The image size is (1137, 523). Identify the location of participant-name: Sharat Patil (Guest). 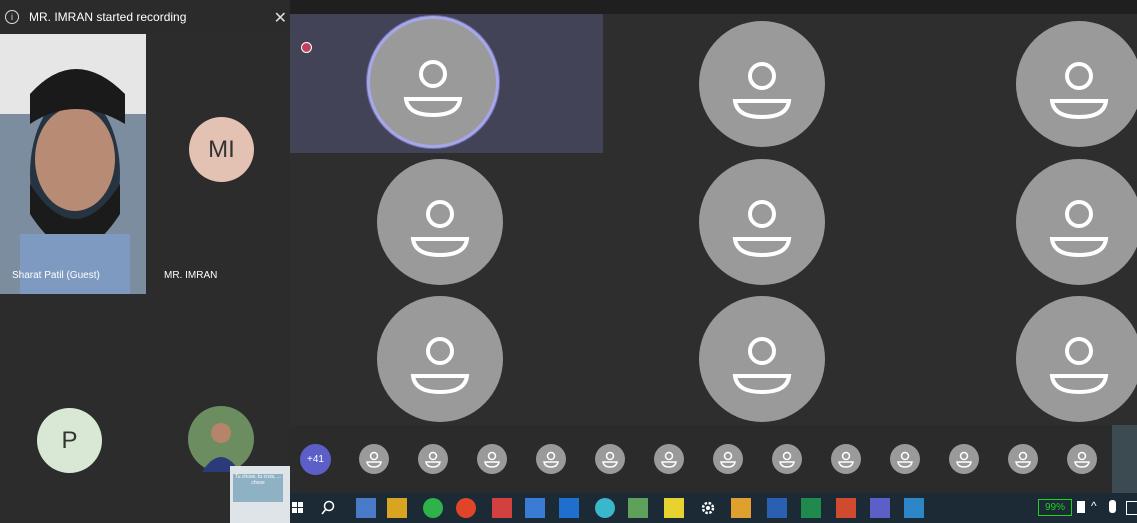
(56, 275).